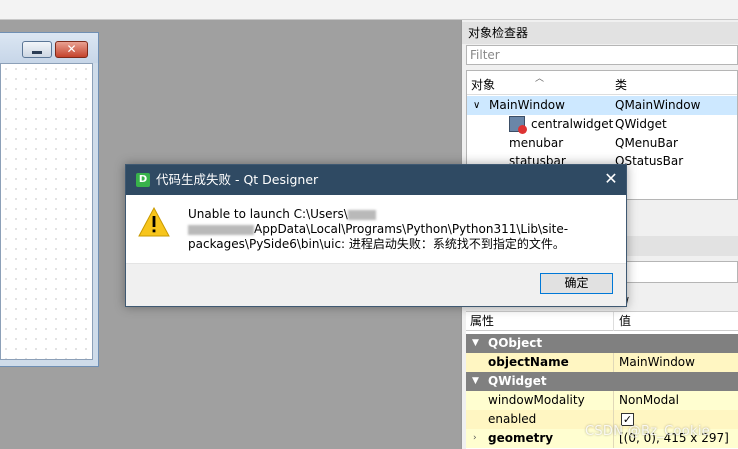 The image size is (738, 449). I want to click on property-table-header: 属性 值, so click(602, 321).